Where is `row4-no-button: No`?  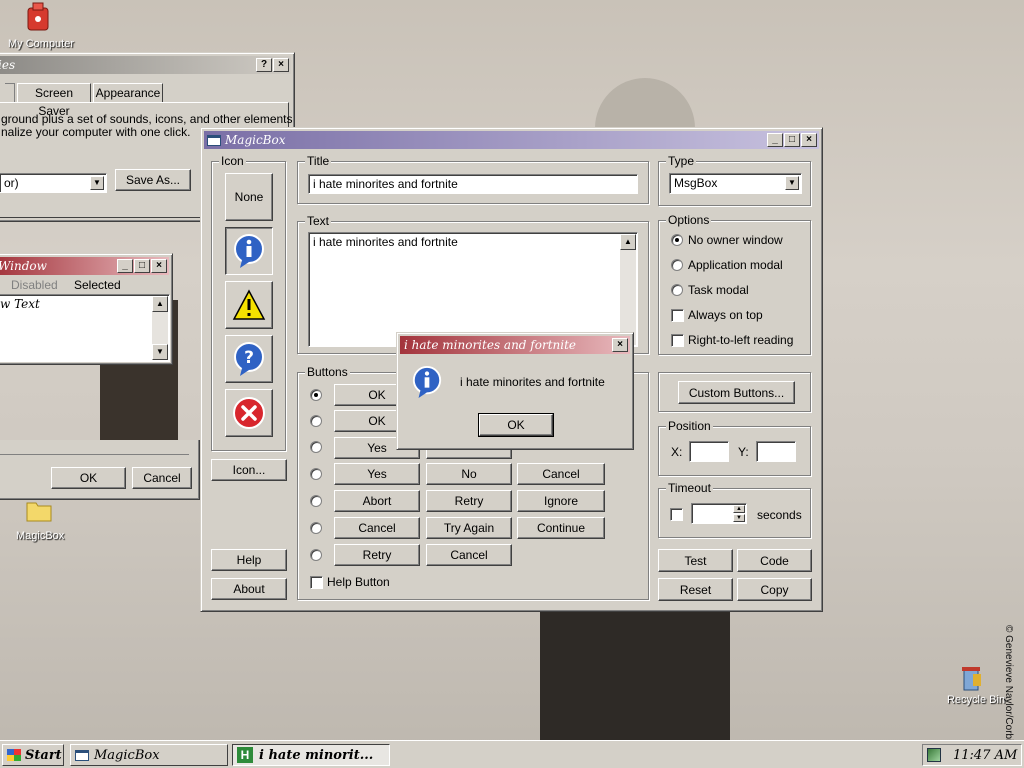
row4-no-button: No is located at coordinates (469, 474).